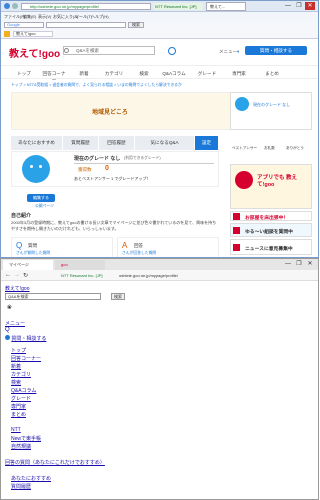  Describe the element at coordinates (174, 74) in the screenshot. I see `nav-column: Q&Aコラム` at that location.